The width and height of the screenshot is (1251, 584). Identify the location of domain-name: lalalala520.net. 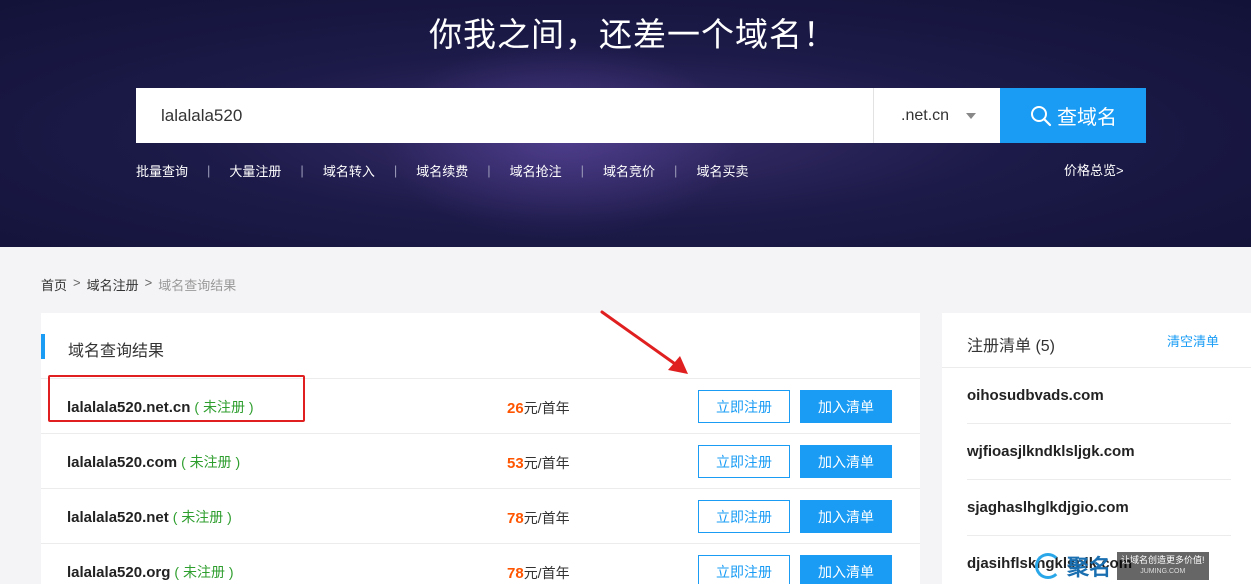
(118, 517).